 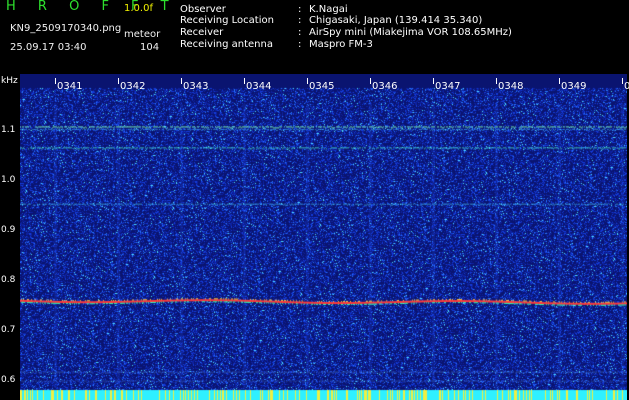 I want to click on count-value: 104, so click(x=150, y=47).